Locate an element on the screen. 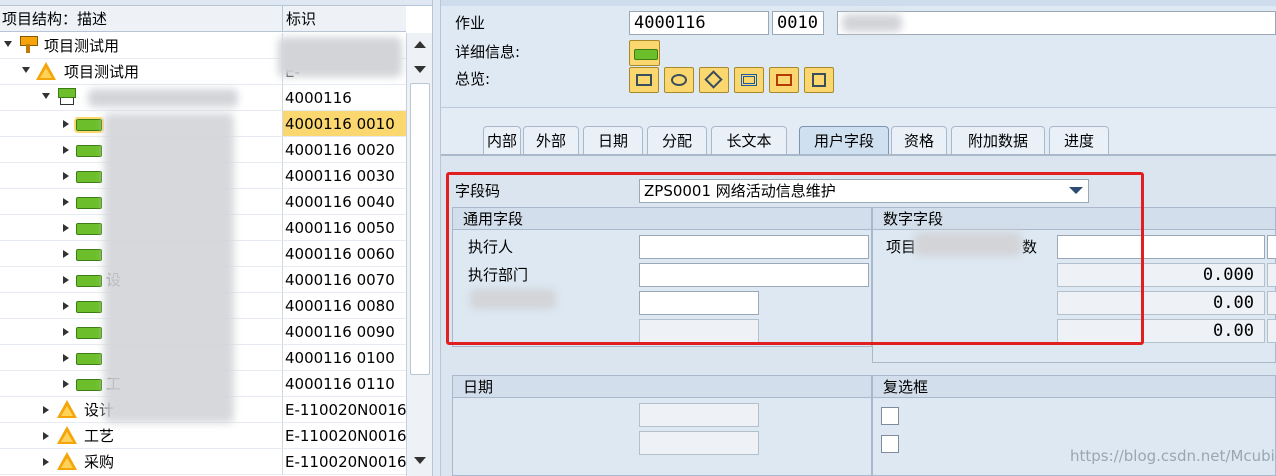 The image size is (1276, 476). tree-scrollbar is located at coordinates (419, 254).